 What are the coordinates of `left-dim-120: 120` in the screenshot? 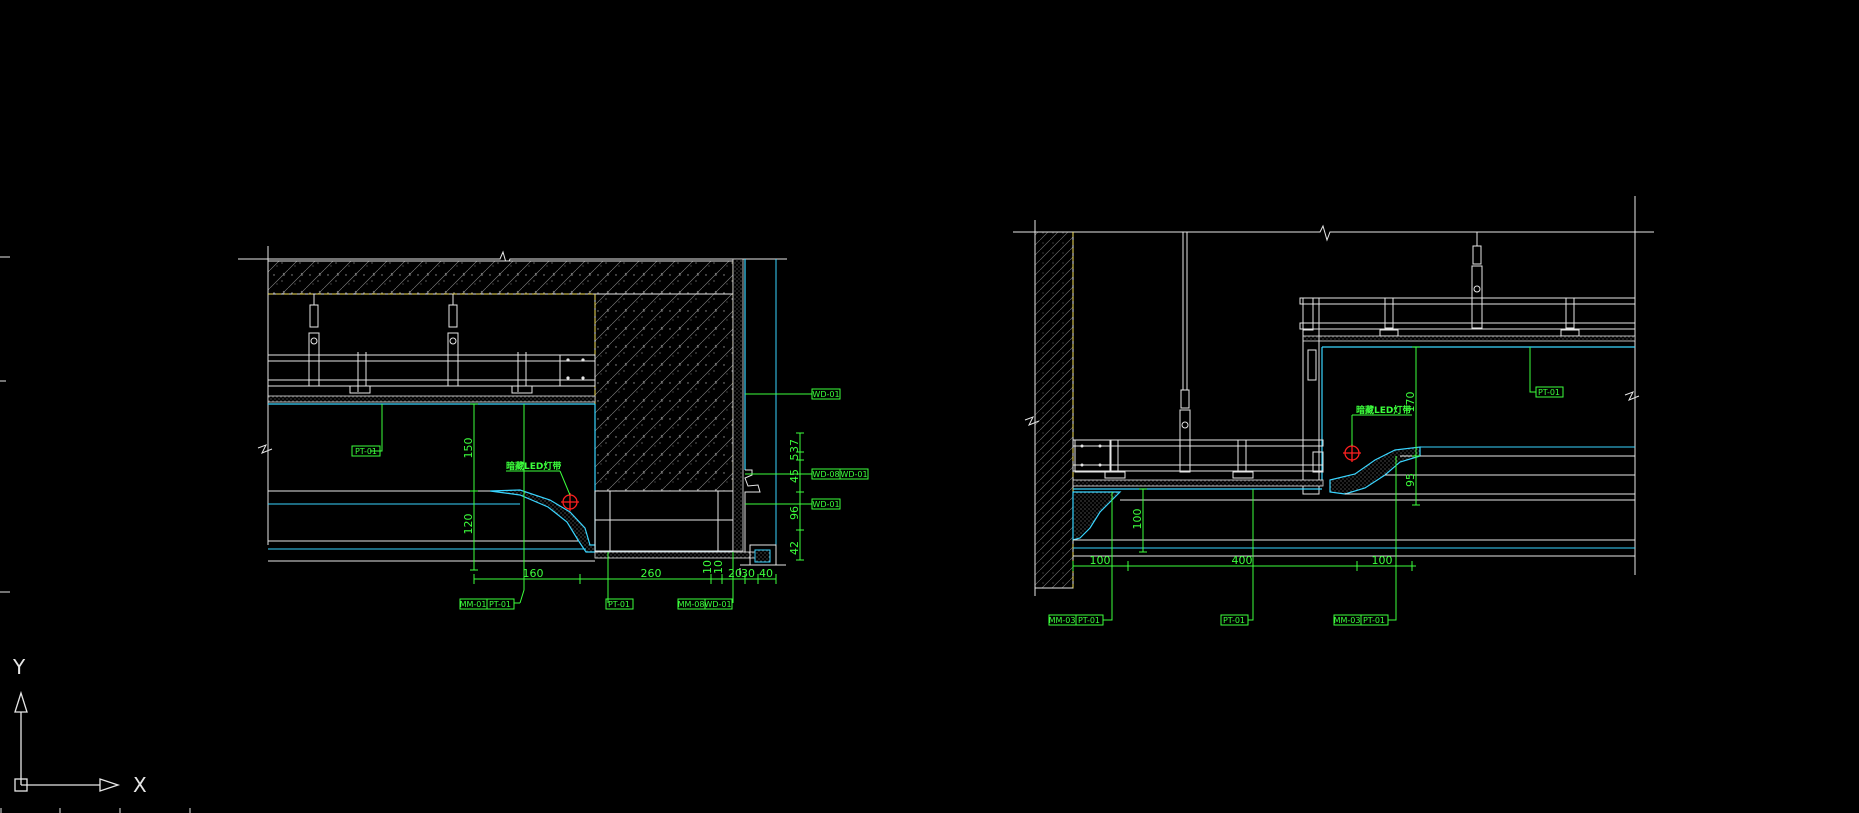 It's located at (468, 524).